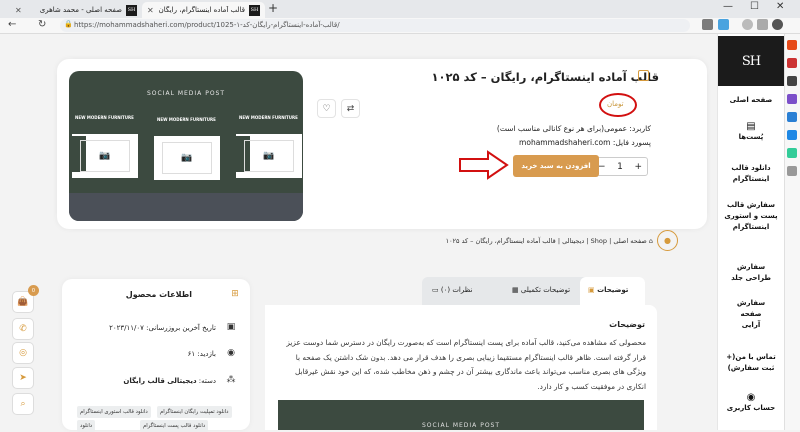 This screenshot has width=800, height=432. What do you see at coordinates (608, 290) in the screenshot?
I see `tab-description: توضیحات ▣` at bounding box center [608, 290].